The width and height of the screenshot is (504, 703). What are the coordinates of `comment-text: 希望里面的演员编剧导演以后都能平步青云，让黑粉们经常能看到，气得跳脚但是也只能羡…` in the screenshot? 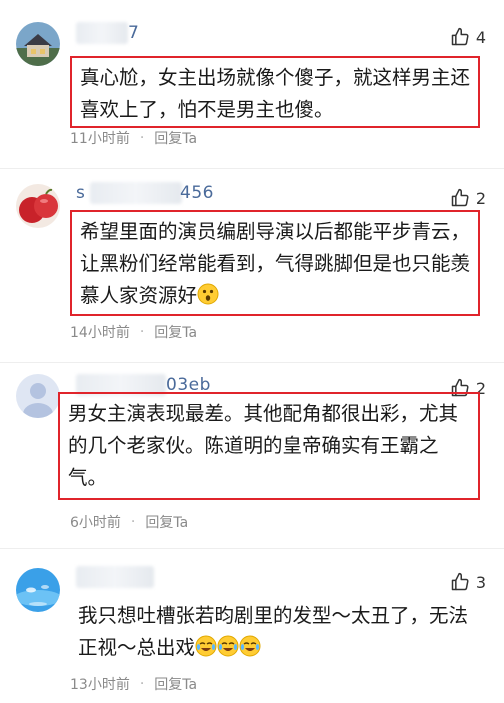 It's located at (275, 263).